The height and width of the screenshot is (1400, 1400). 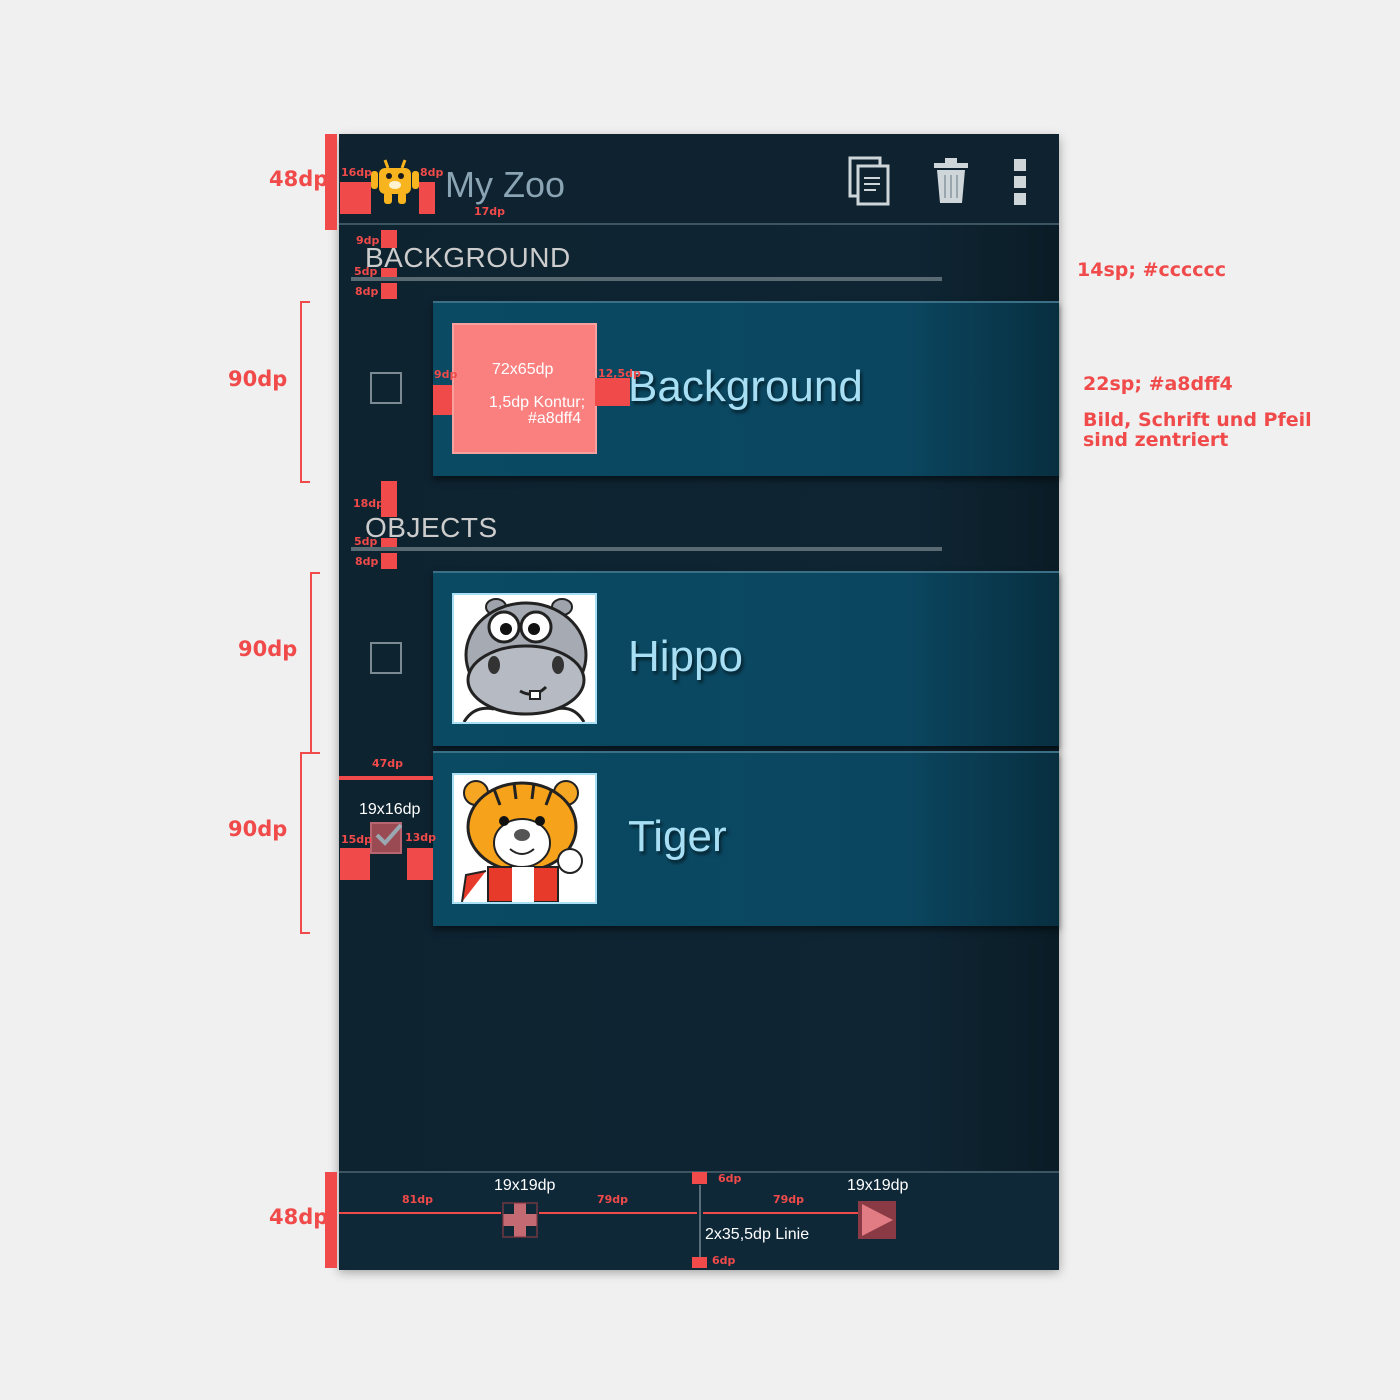 What do you see at coordinates (1158, 384) in the screenshot?
I see `annotation-note: 22sp; #a8dff4` at bounding box center [1158, 384].